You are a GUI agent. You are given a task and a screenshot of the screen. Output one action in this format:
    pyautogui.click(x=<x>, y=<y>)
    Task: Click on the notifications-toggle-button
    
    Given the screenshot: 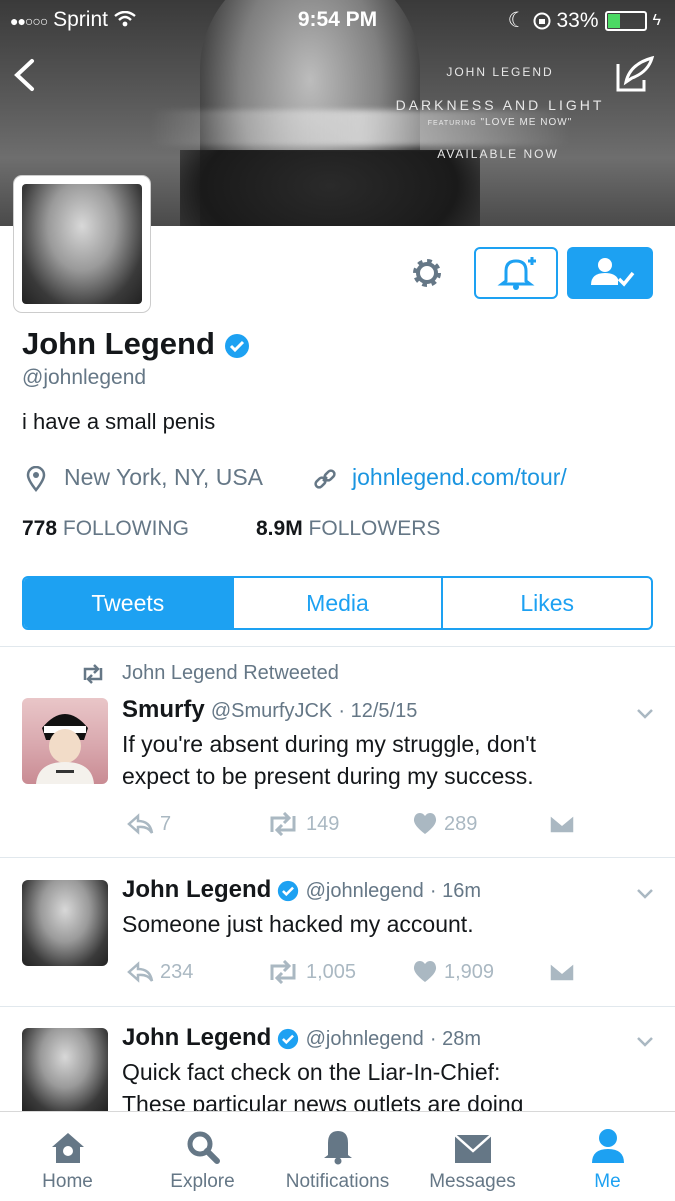 What is the action you would take?
    pyautogui.click(x=516, y=273)
    